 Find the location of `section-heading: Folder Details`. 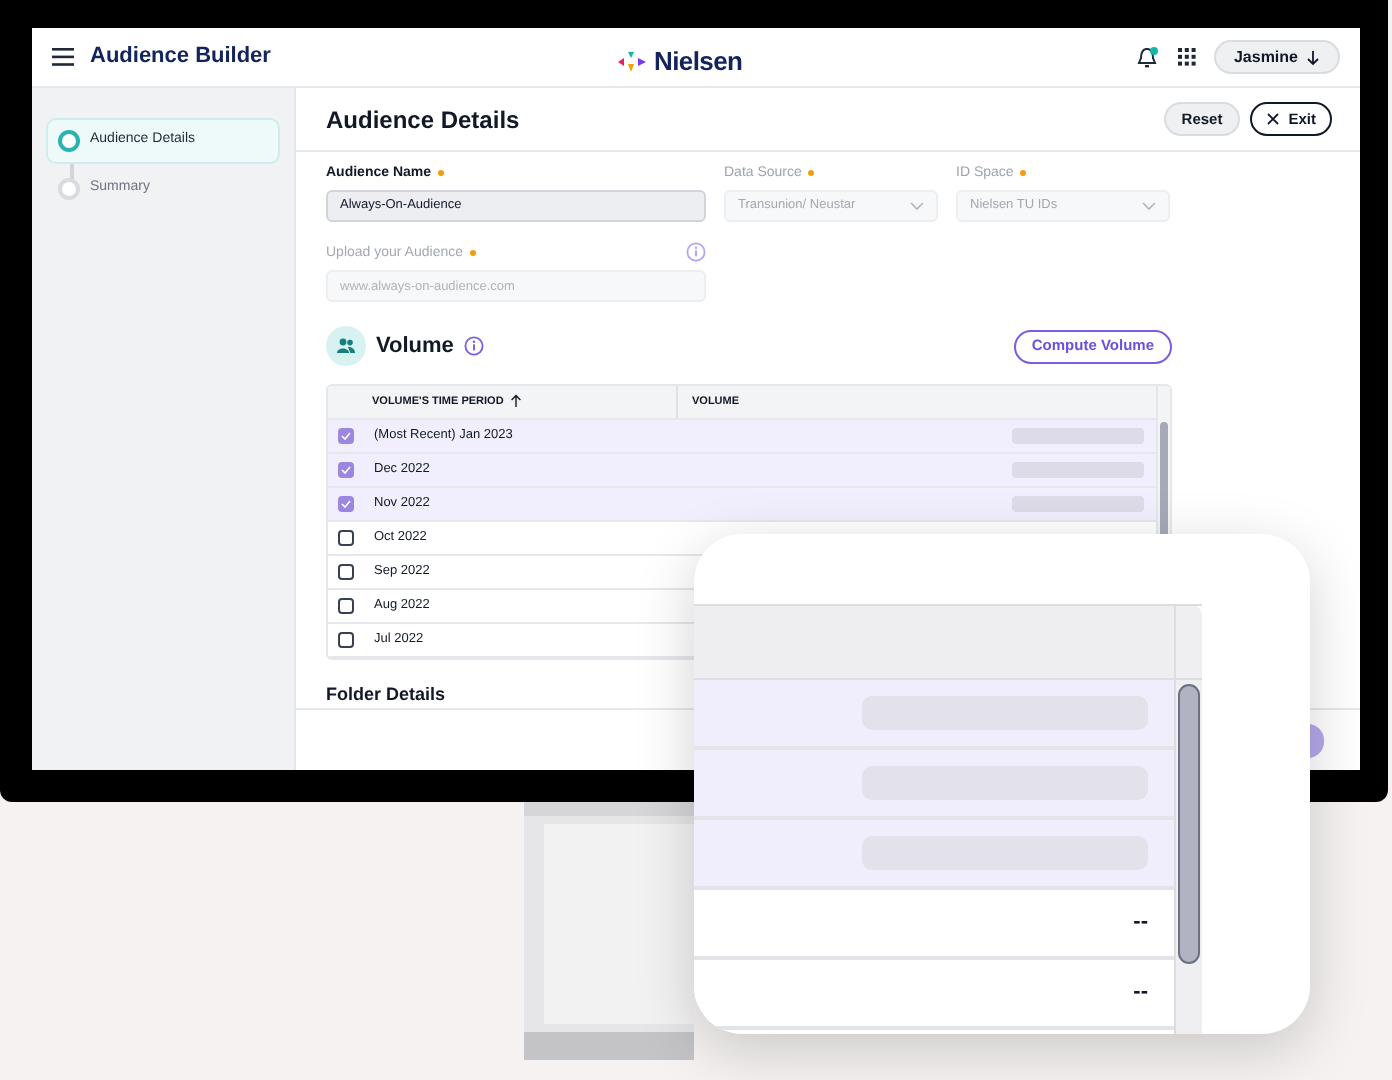

section-heading: Folder Details is located at coordinates (387, 694).